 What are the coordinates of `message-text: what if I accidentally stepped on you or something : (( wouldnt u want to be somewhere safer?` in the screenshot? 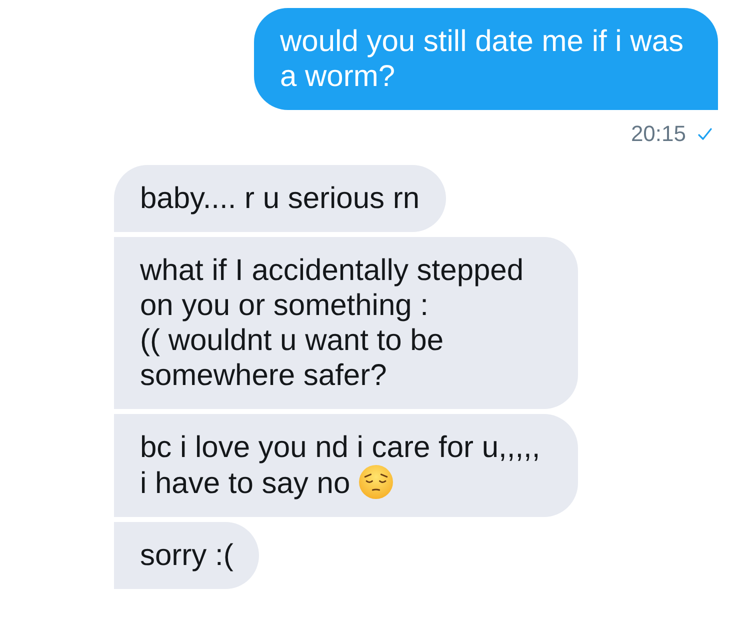 It's located at (332, 323).